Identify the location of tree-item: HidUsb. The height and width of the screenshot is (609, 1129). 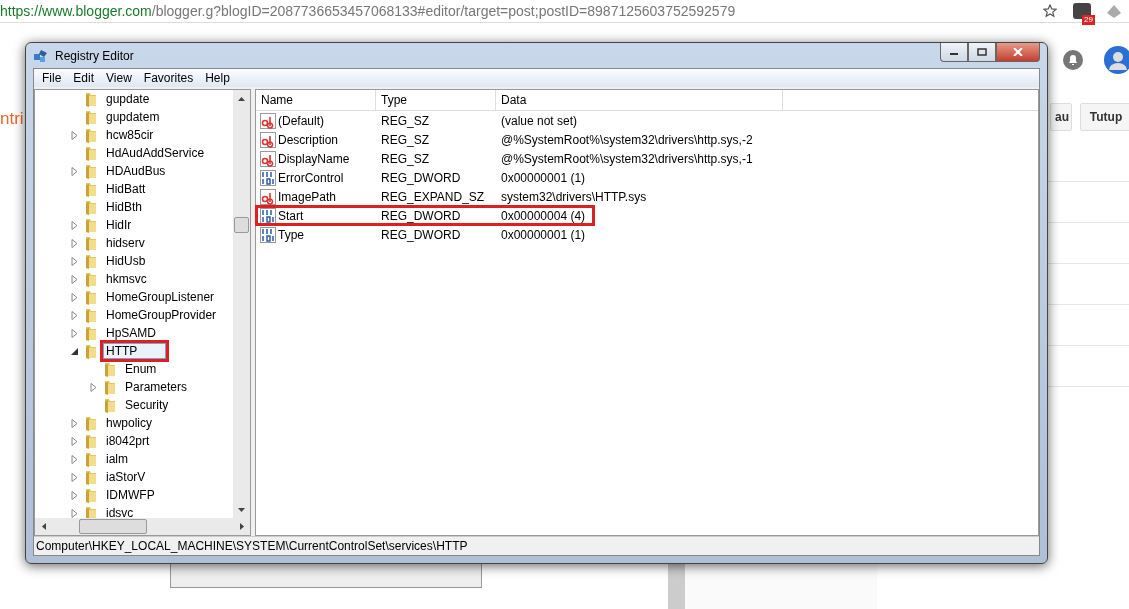
(126, 261).